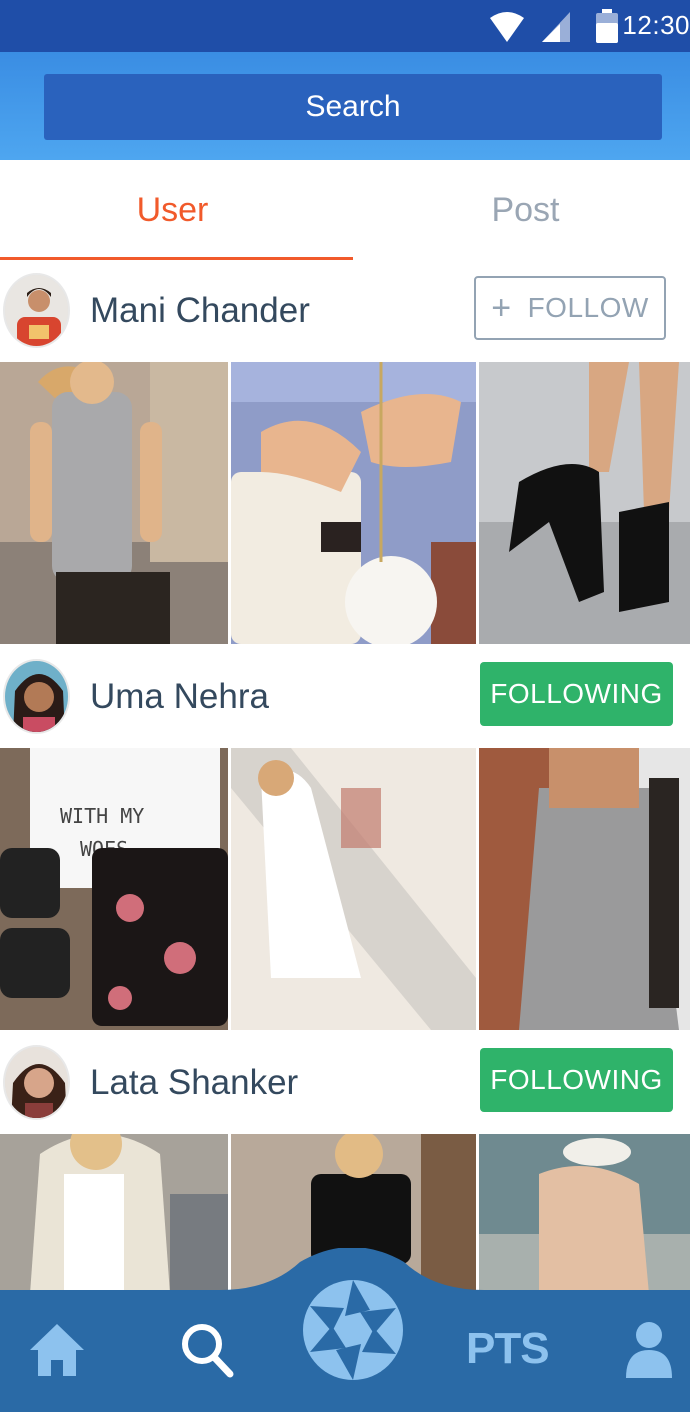  Describe the element at coordinates (507, 27) in the screenshot. I see `wifi-icon` at that location.